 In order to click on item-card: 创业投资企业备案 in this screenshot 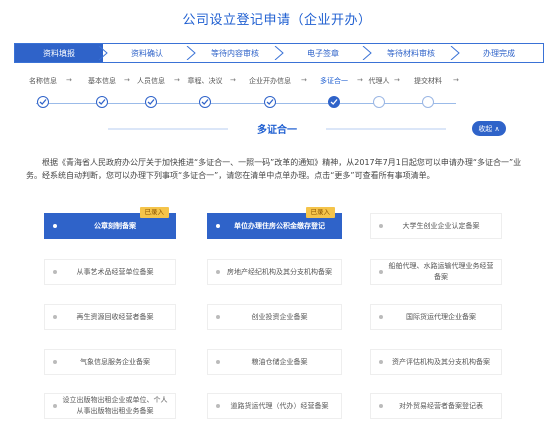, I will do `click(274, 317)`.